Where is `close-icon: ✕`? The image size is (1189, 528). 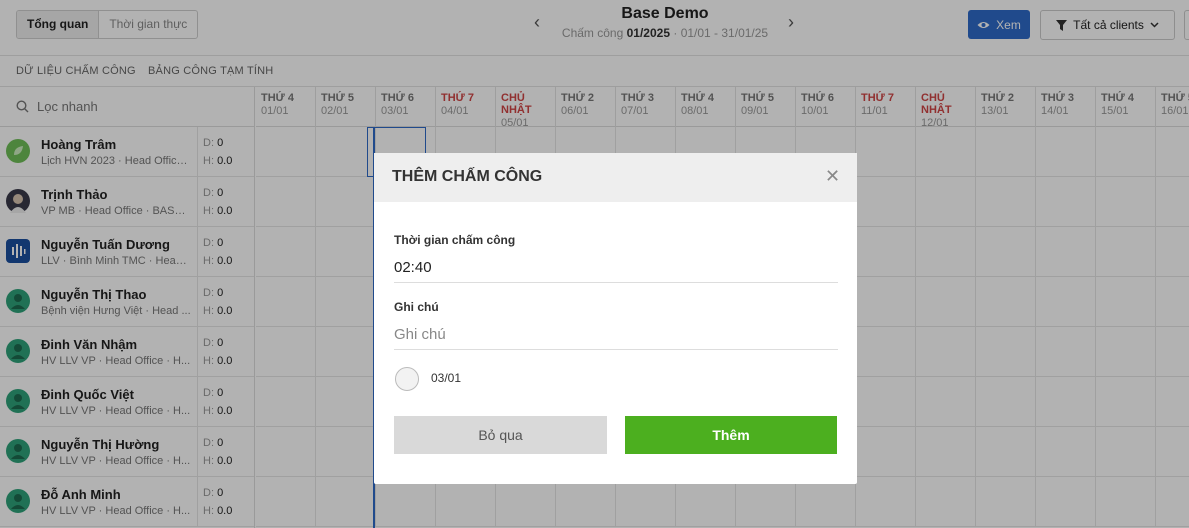 close-icon: ✕ is located at coordinates (832, 176).